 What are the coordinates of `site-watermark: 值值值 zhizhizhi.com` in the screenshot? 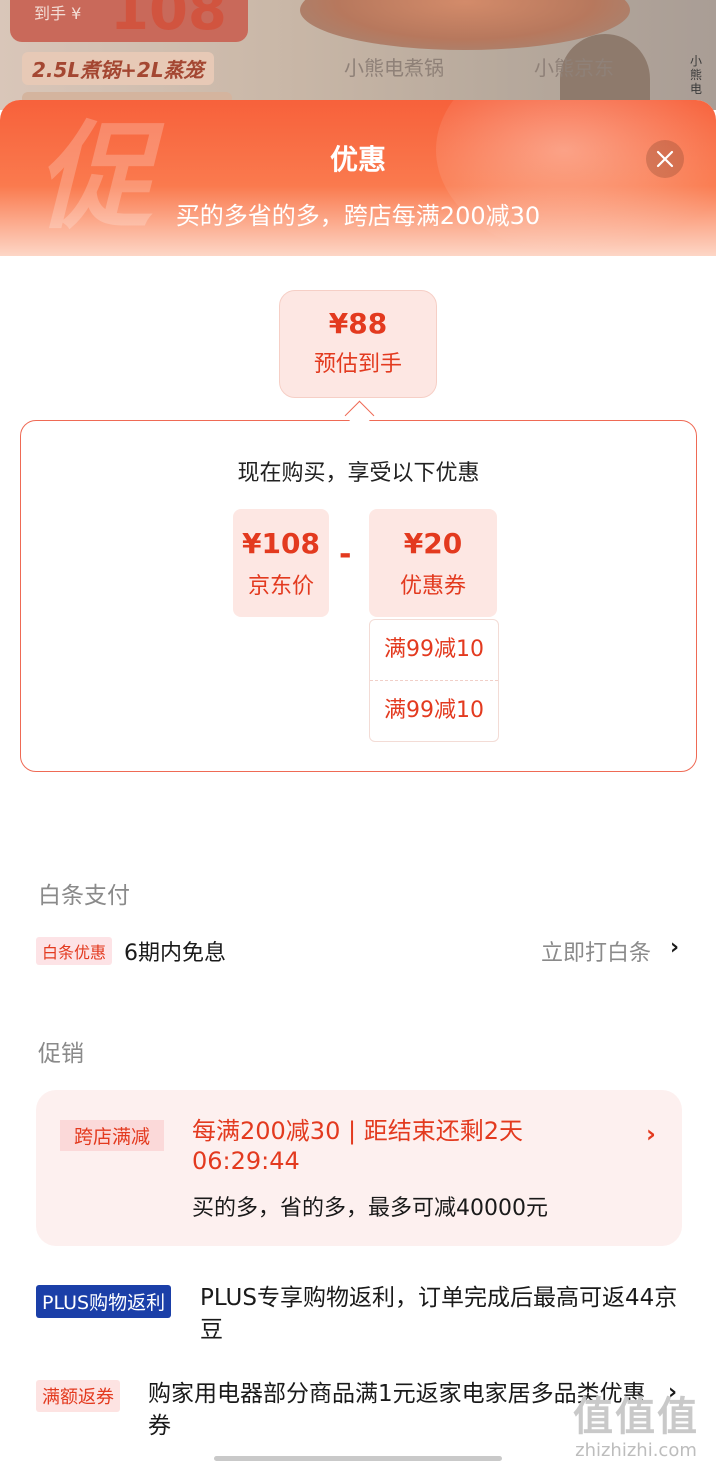 It's located at (636, 1422).